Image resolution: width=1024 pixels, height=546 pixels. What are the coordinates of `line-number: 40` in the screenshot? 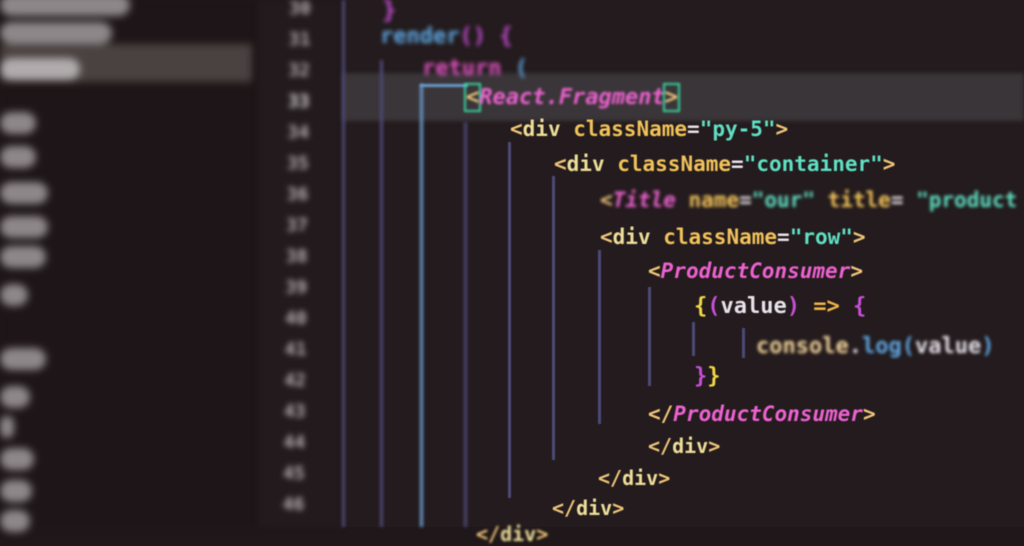 It's located at (296, 318).